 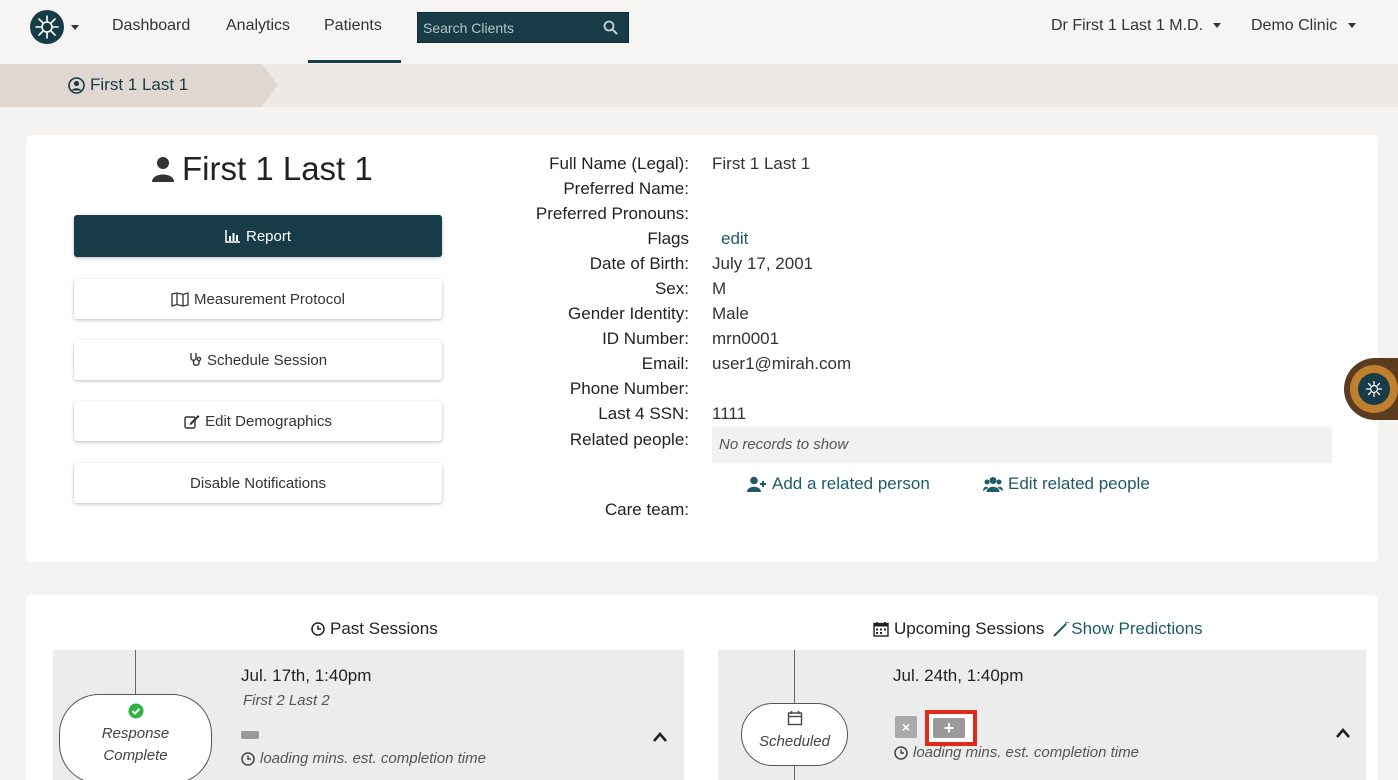 I want to click on breadcrumb-item-patient: First 1 Last 1, so click(x=128, y=85).